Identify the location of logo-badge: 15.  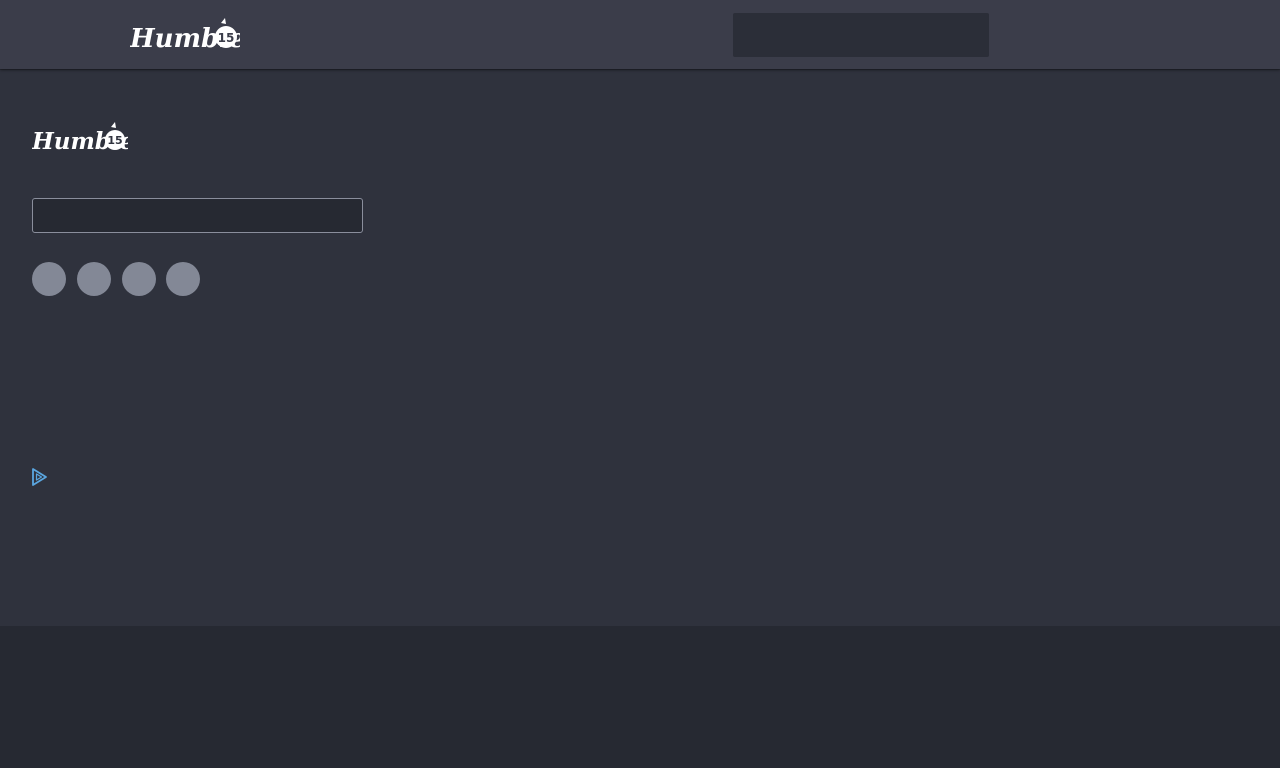
(226, 33).